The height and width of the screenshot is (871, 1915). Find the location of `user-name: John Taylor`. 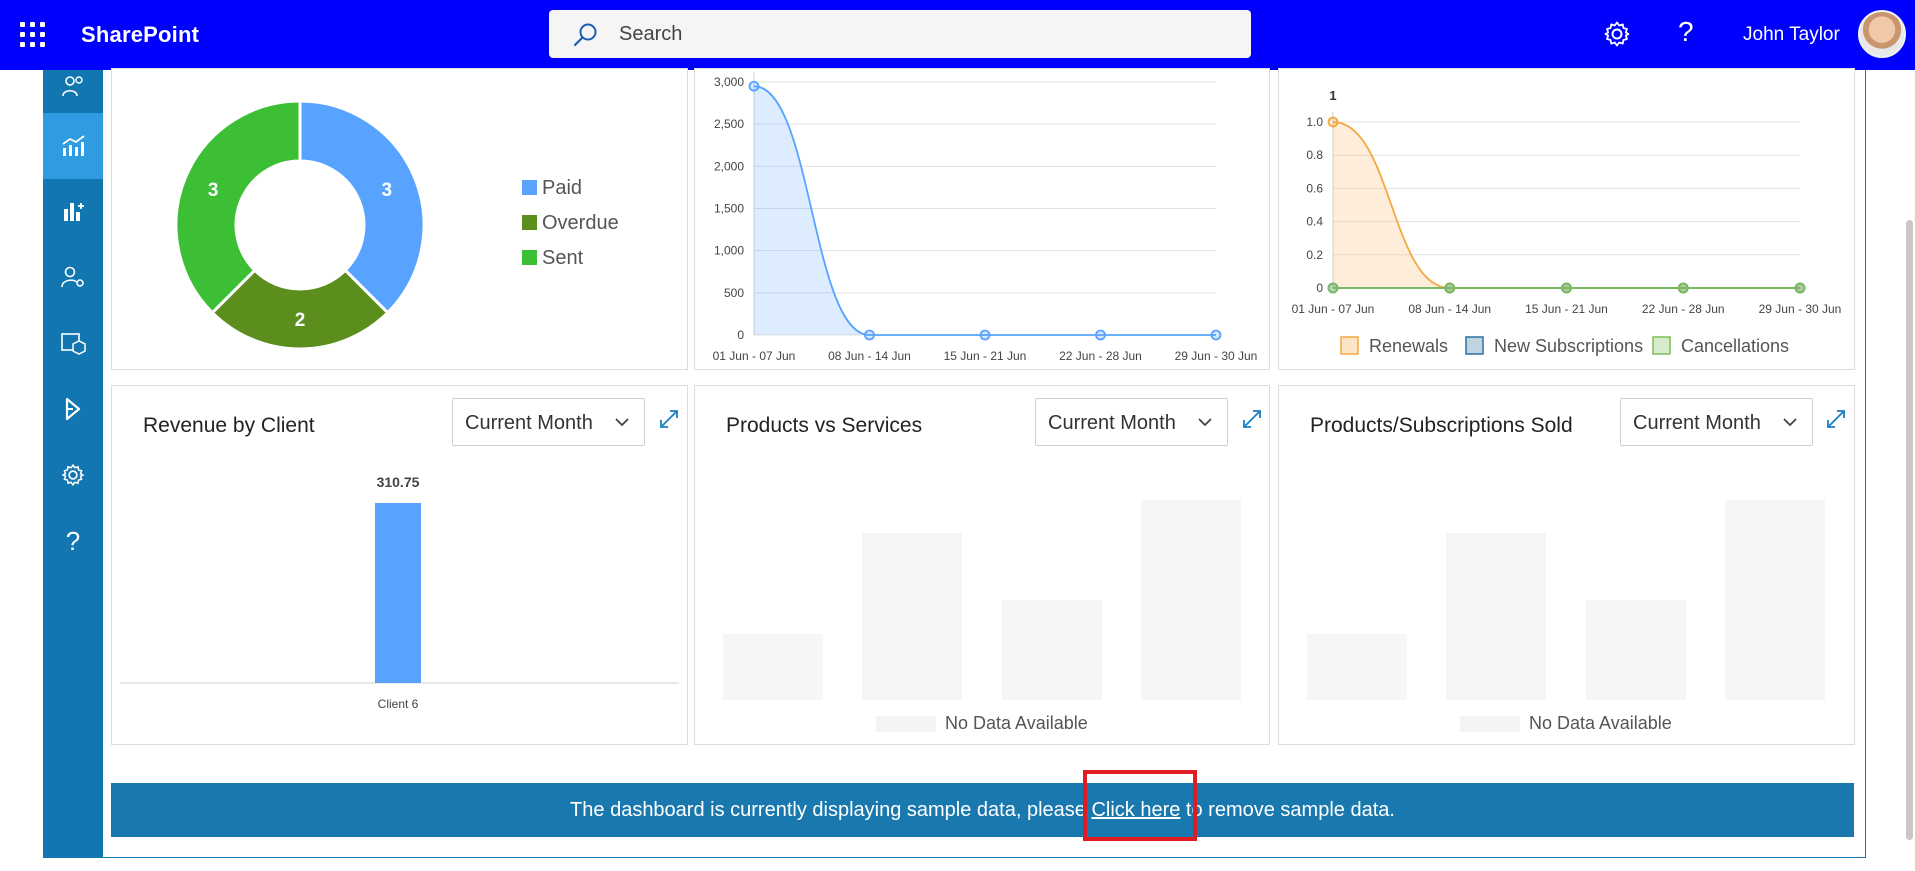

user-name: John Taylor is located at coordinates (1791, 35).